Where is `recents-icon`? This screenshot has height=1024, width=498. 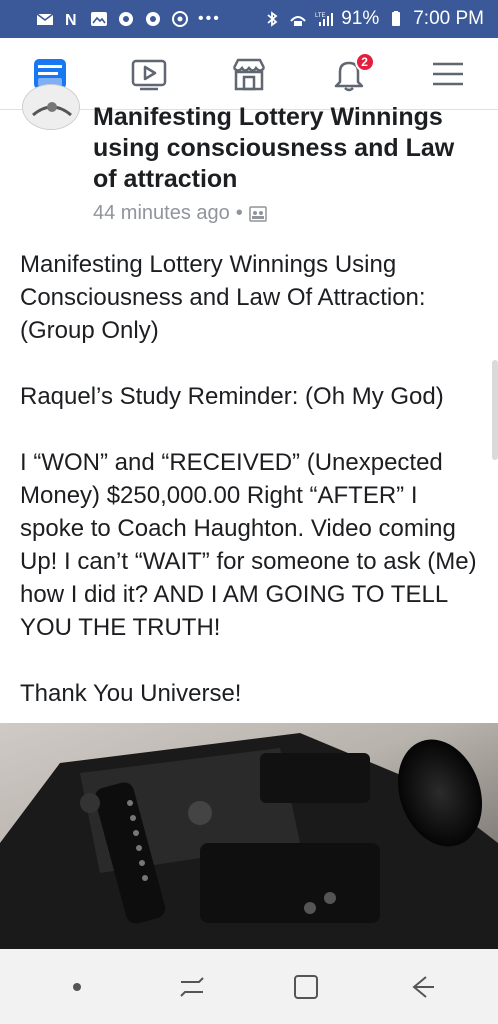 recents-icon is located at coordinates (192, 986).